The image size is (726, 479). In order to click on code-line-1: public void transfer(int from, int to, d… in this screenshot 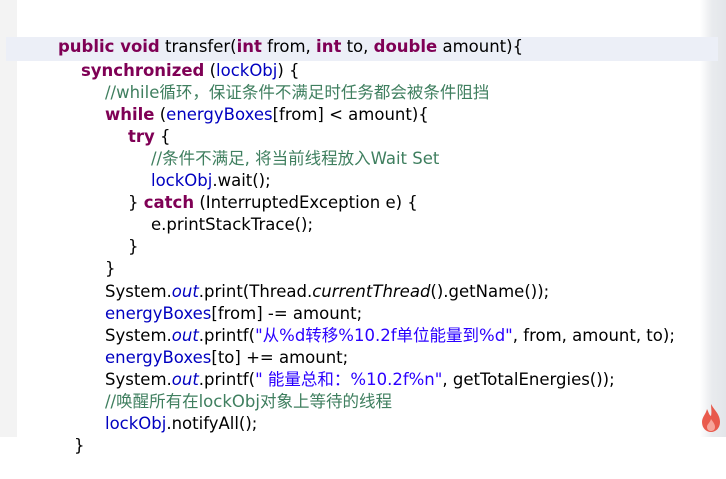, I will do `click(280, 35)`.